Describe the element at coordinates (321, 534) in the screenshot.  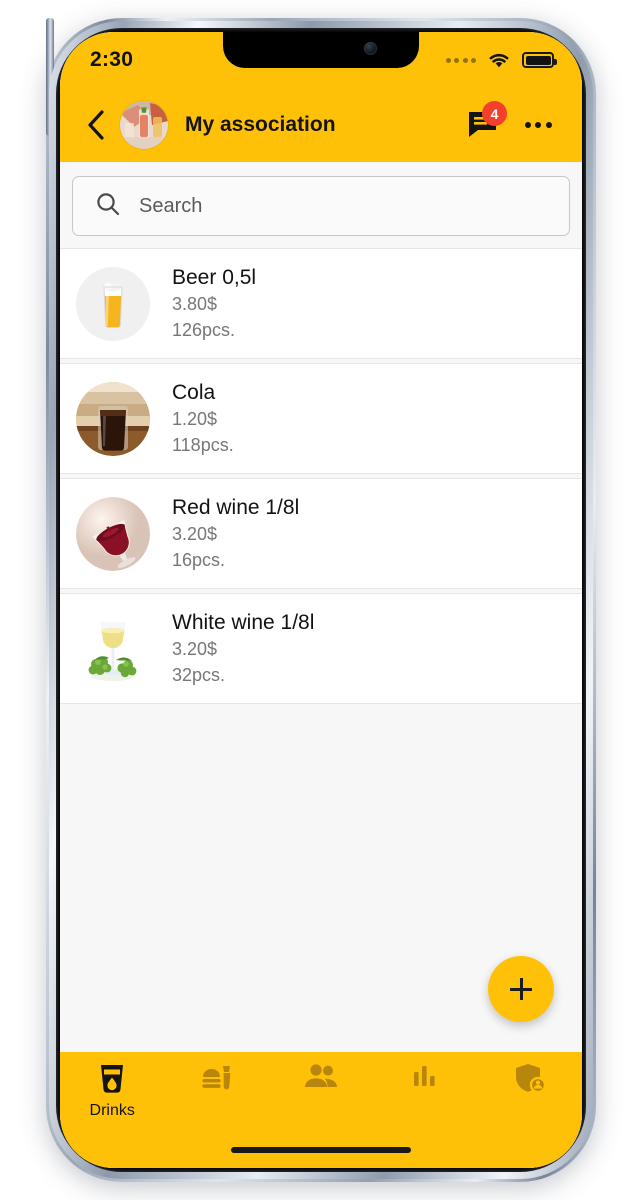
I see `table-row: Red wine 1/8l 3.20$ 16pcs.` at that location.